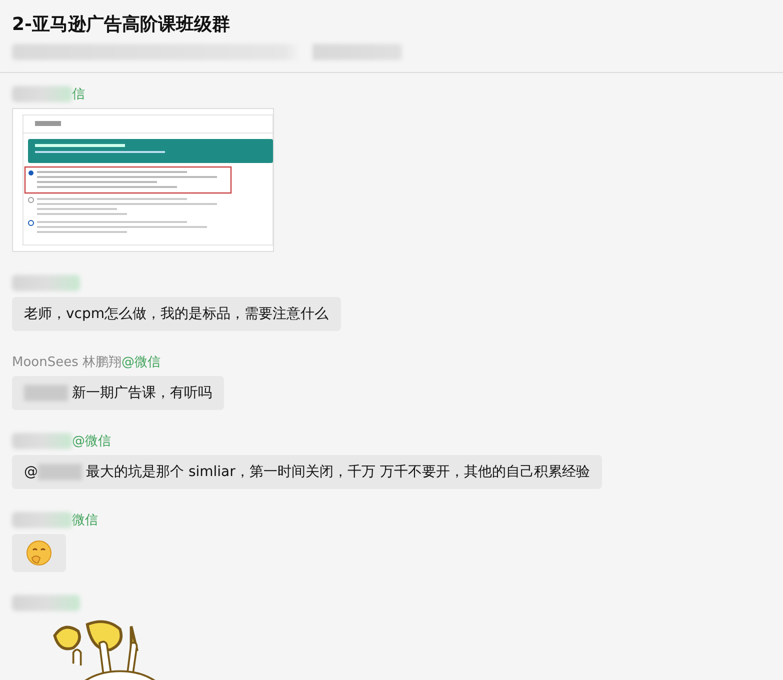 The height and width of the screenshot is (680, 783). I want to click on group-title: 2-亚马逊广告高阶课班级群, so click(121, 24).